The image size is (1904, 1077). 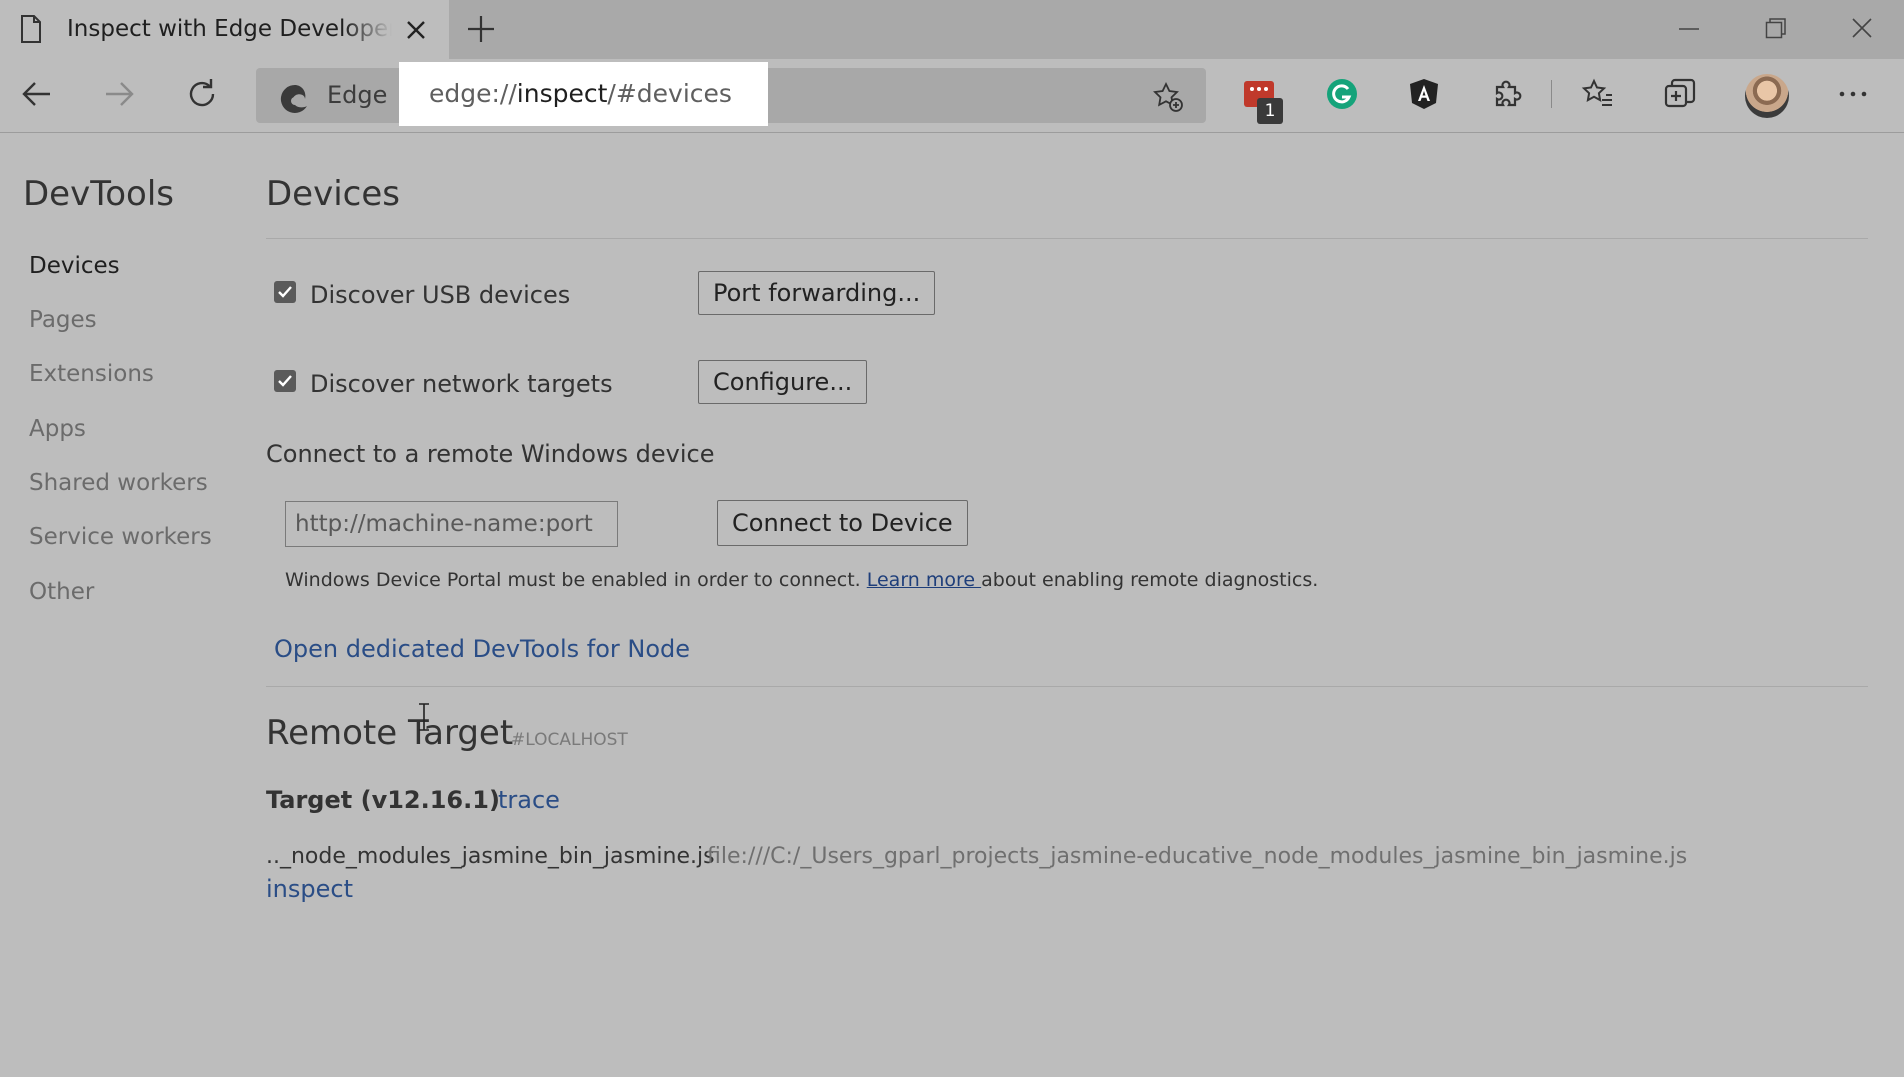 What do you see at coordinates (120, 537) in the screenshot?
I see `sidebar-item-service-workers: Service workers` at bounding box center [120, 537].